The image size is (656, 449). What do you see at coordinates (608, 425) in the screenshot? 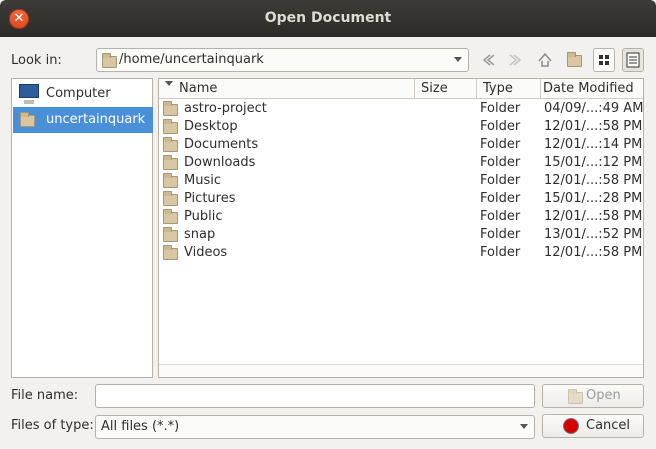
I see `cancel-button-label: Cancel` at bounding box center [608, 425].